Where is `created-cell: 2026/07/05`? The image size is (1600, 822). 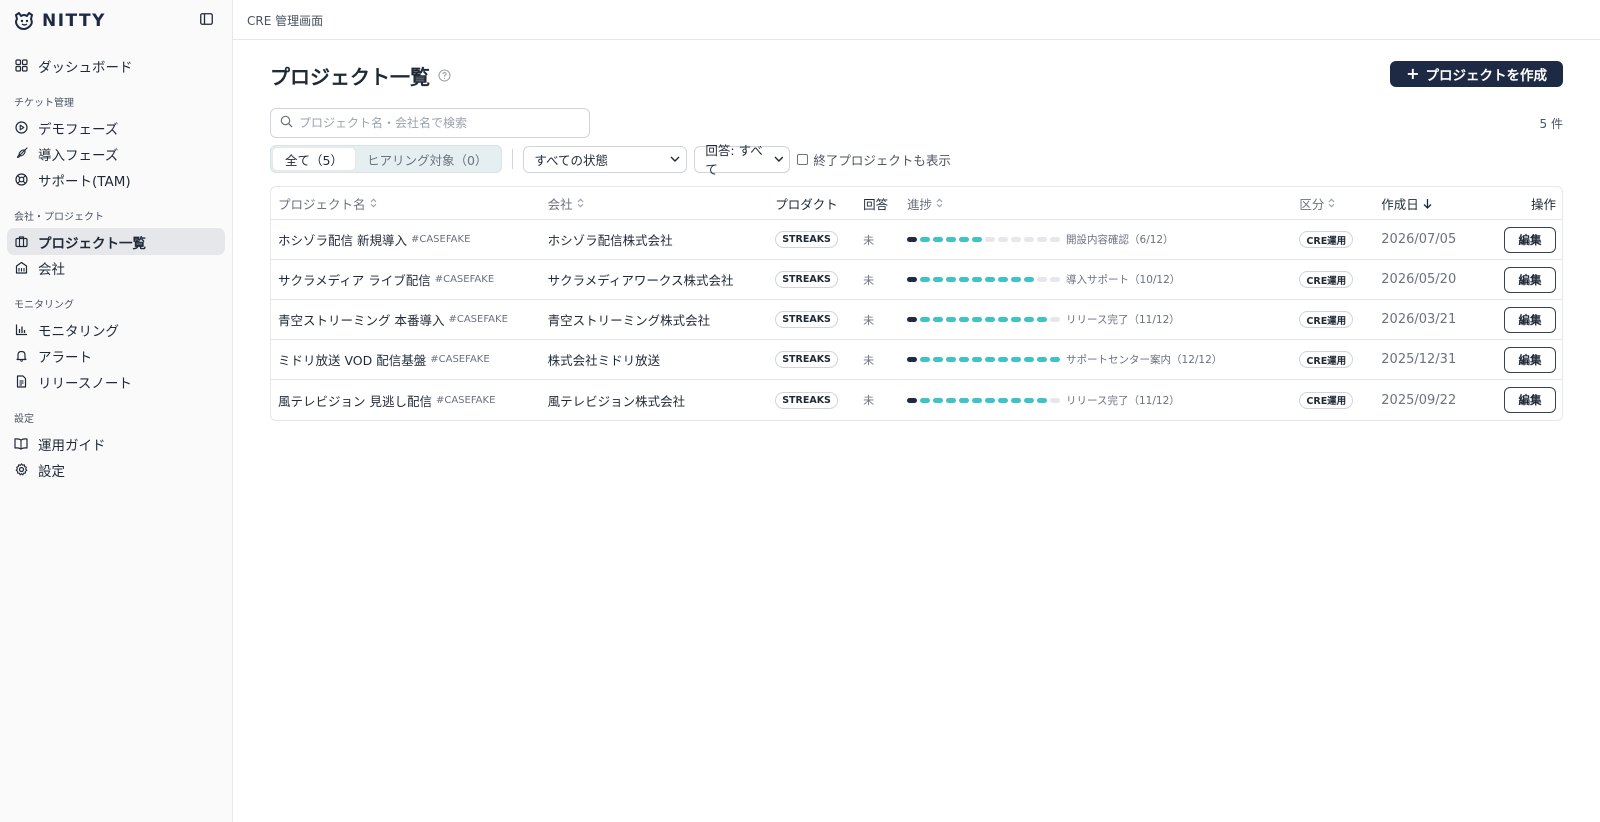
created-cell: 2026/07/05 is located at coordinates (1437, 239).